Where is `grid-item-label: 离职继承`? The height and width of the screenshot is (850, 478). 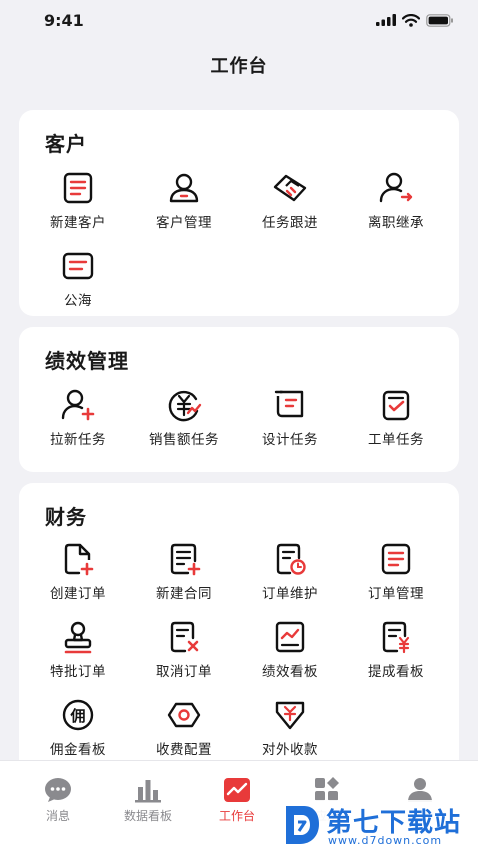 grid-item-label: 离职继承 is located at coordinates (396, 223).